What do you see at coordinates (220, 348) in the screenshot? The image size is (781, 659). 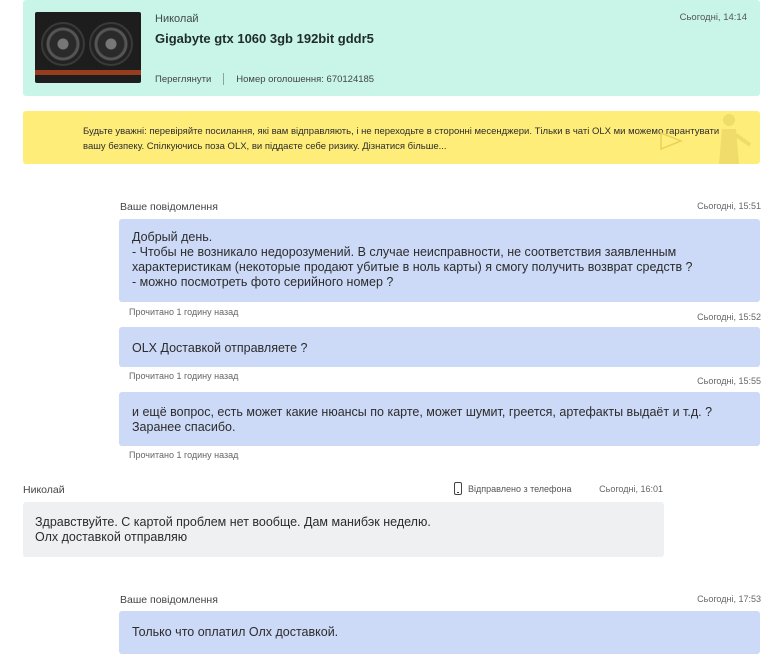 I see `message-line: OLX Доставкой отправляете ?` at bounding box center [220, 348].